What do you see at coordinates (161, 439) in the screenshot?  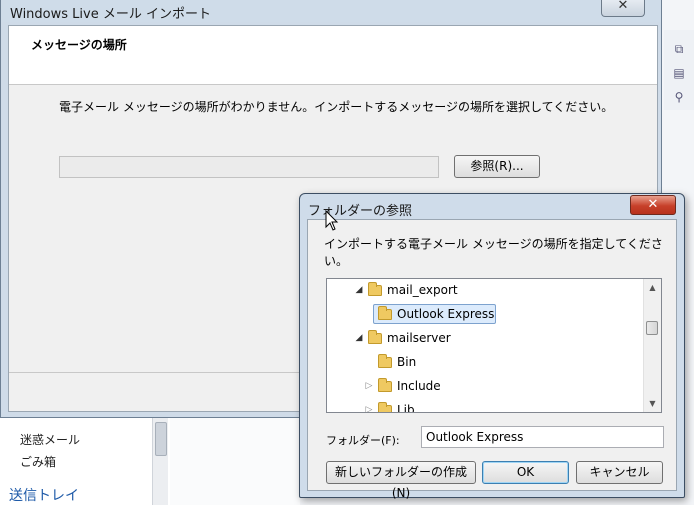 I see `sidebar-scroll-thumb` at bounding box center [161, 439].